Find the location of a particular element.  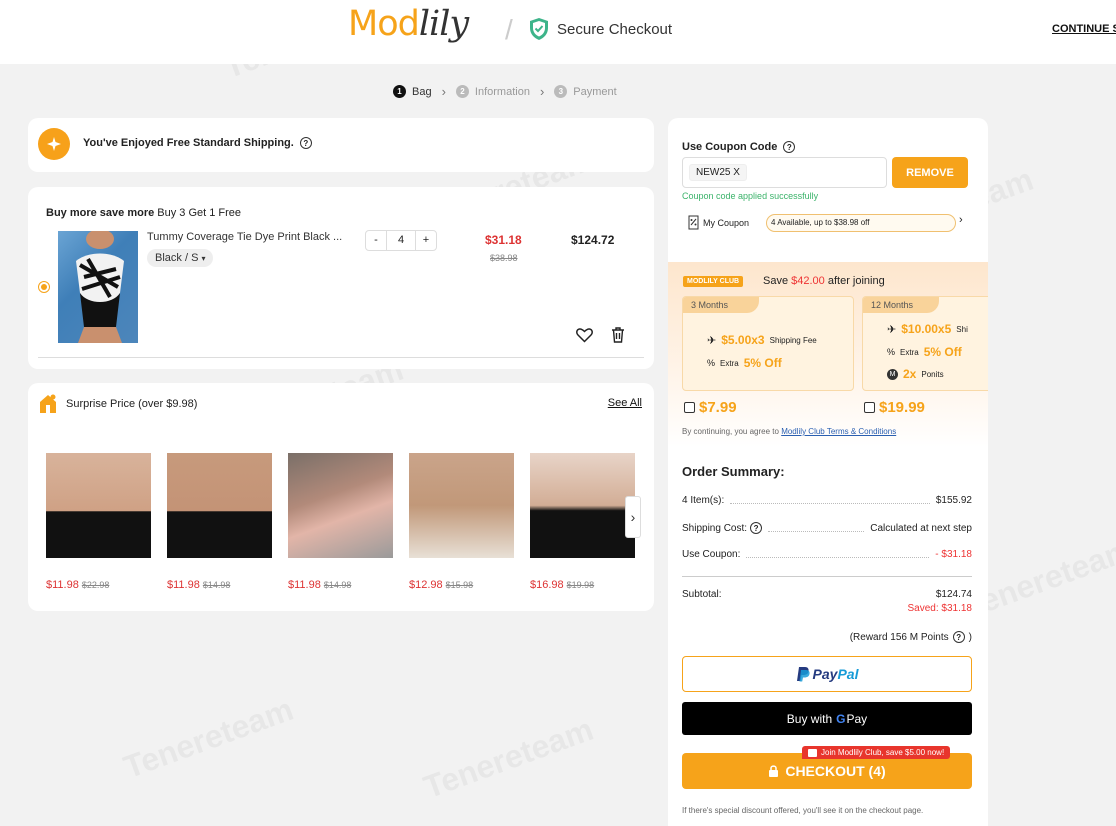

agree-text: By continuing, you agree to is located at coordinates (732, 431).